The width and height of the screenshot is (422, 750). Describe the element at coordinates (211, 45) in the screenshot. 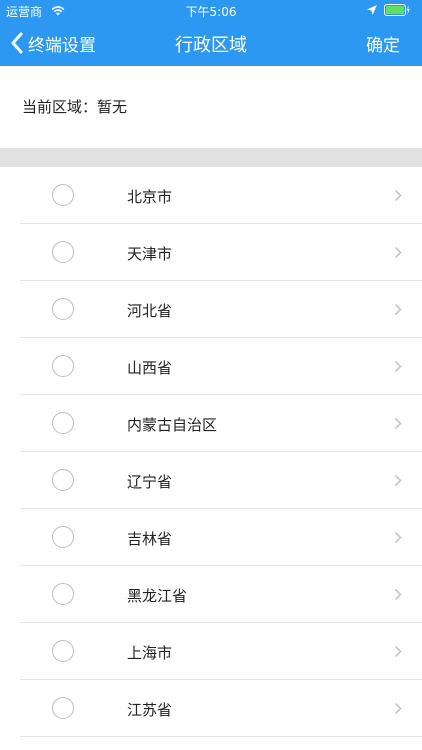

I see `page-title: 行政区域` at that location.